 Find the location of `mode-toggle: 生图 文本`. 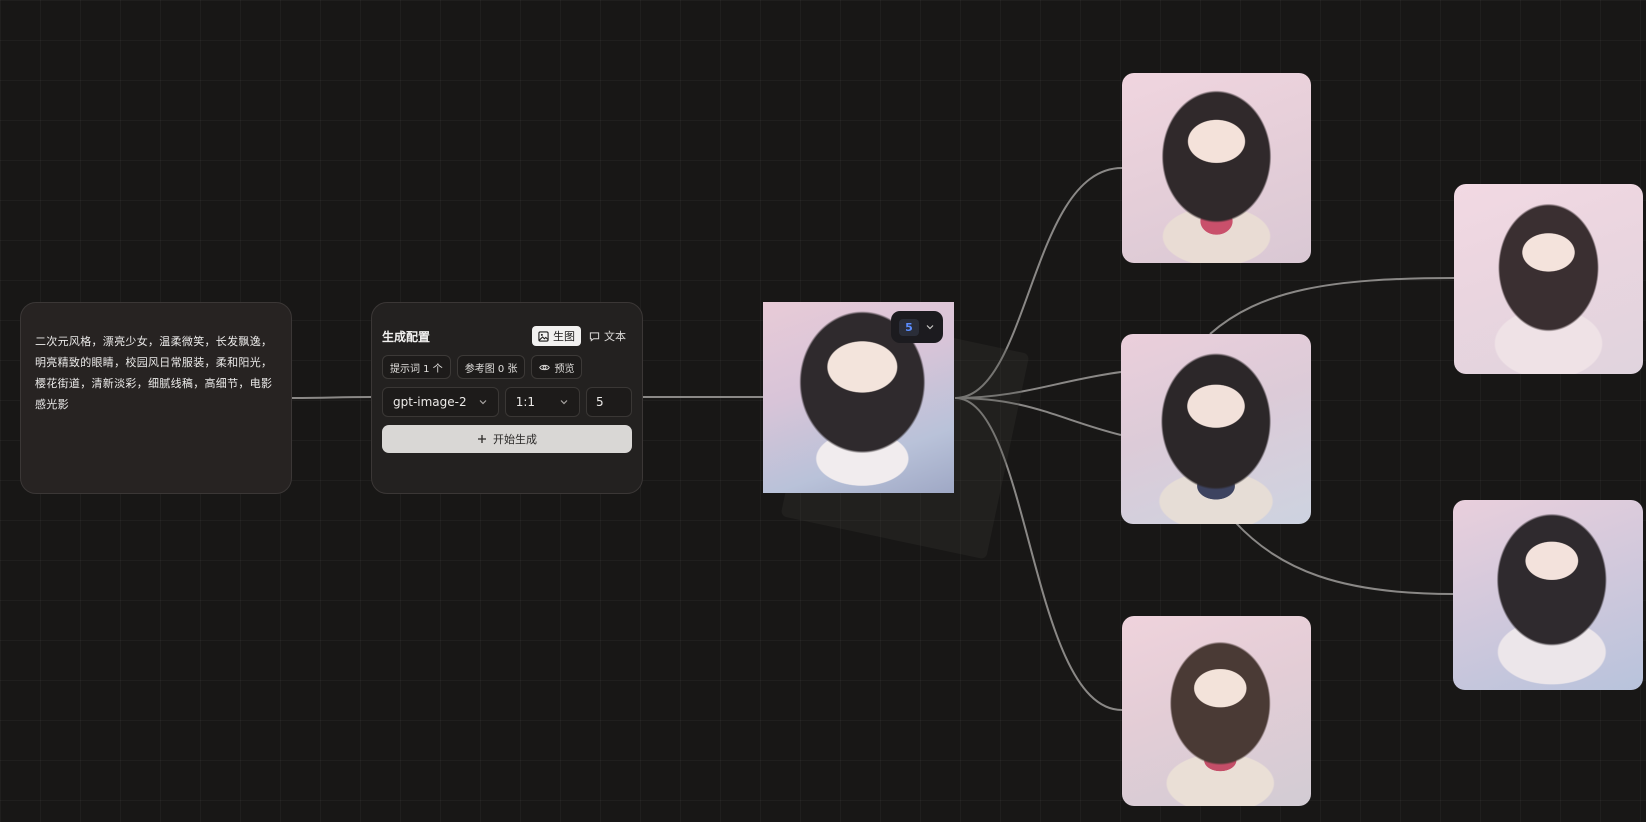

mode-toggle: 生图 文本 is located at coordinates (582, 336).